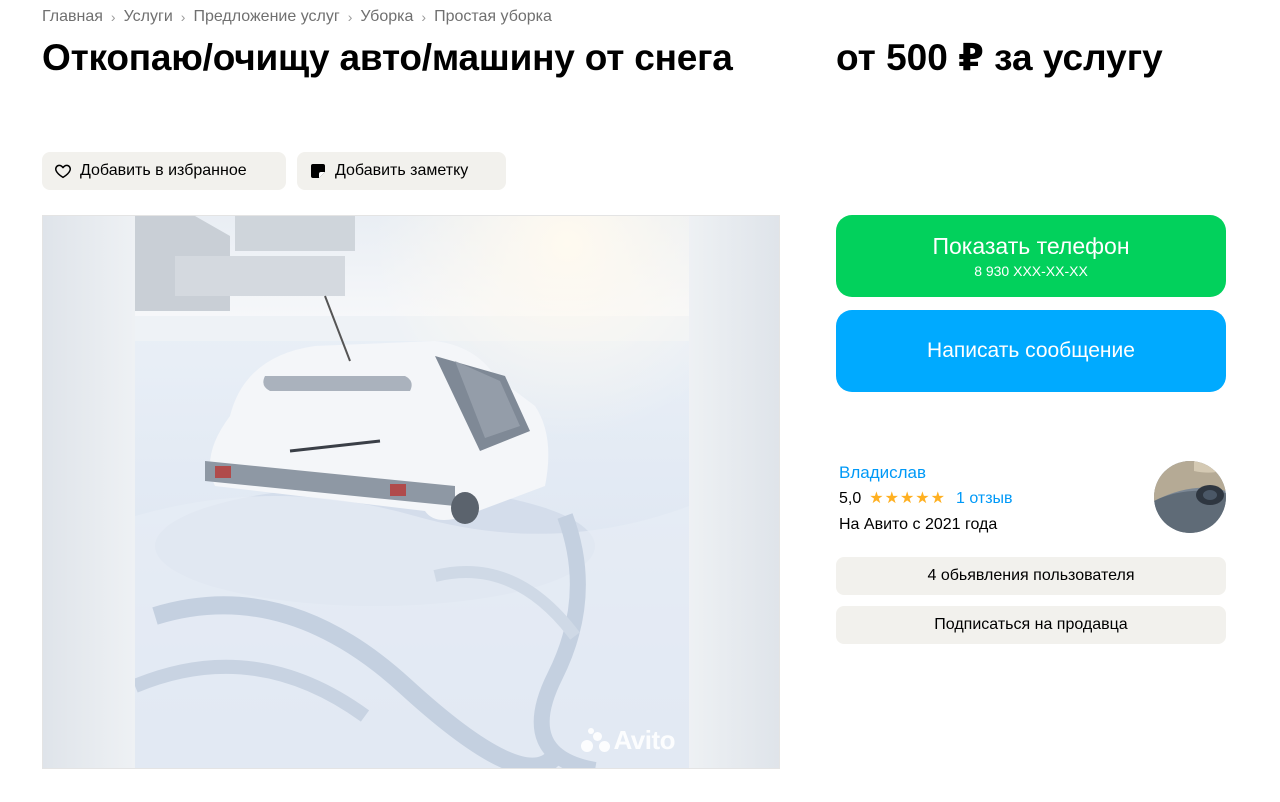  I want to click on breadcrumb-services: Услуги, so click(148, 17).